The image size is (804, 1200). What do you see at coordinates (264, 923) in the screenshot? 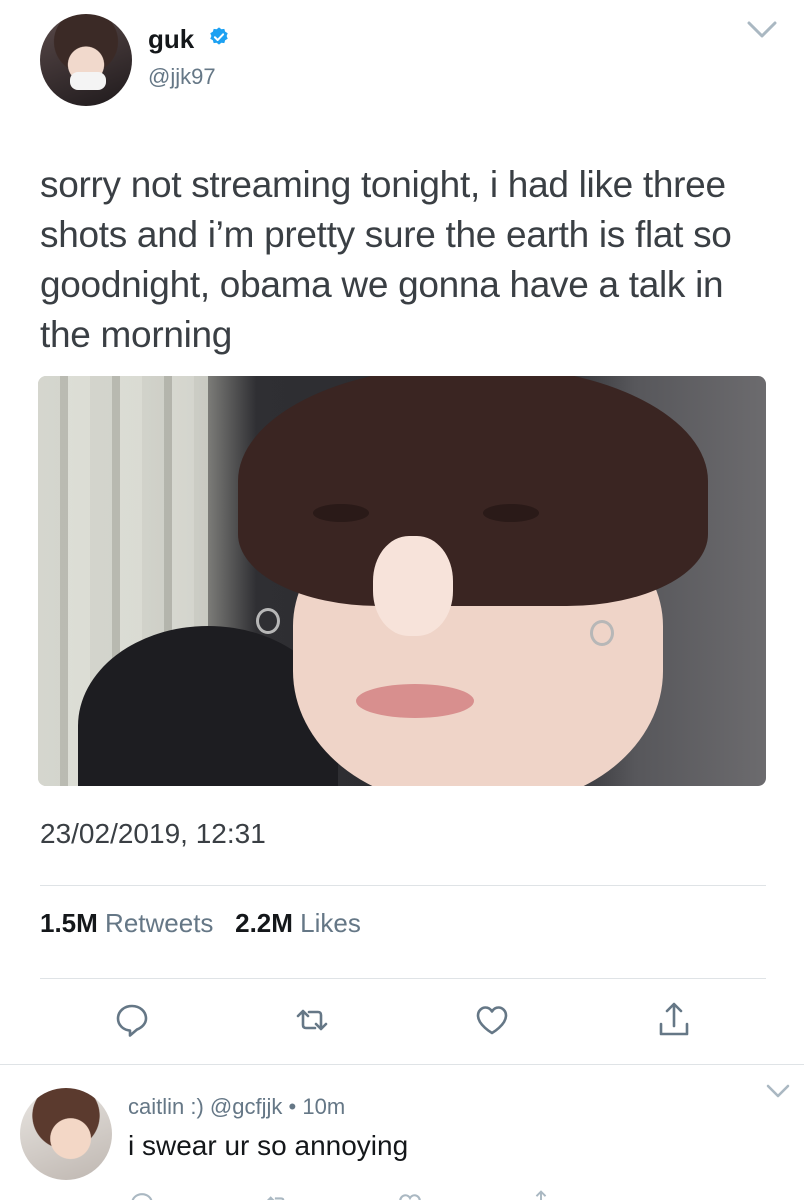
I see `like-count: 2.2M` at bounding box center [264, 923].